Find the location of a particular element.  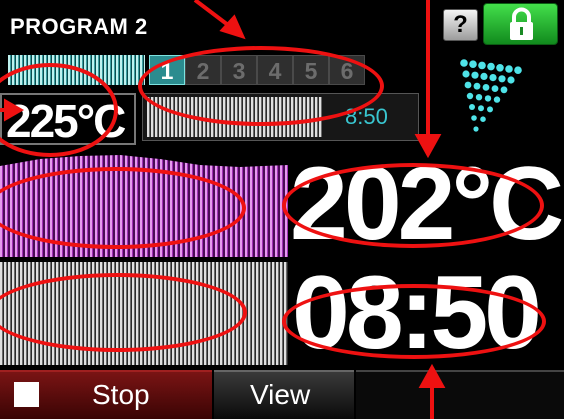

annotation-ring-steps is located at coordinates (261, 86).